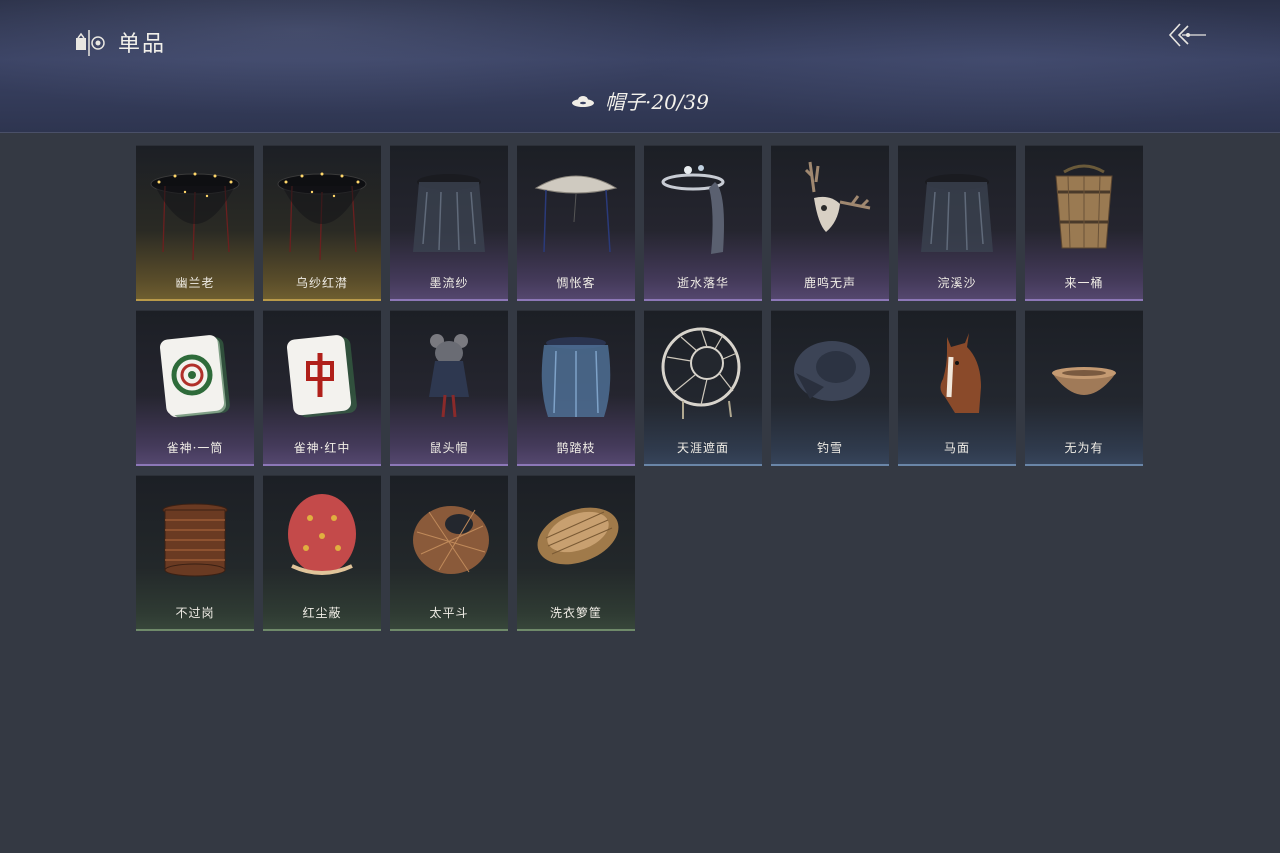 Image resolution: width=1280 pixels, height=853 pixels. I want to click on item-name: 乌纱红潸, so click(321, 283).